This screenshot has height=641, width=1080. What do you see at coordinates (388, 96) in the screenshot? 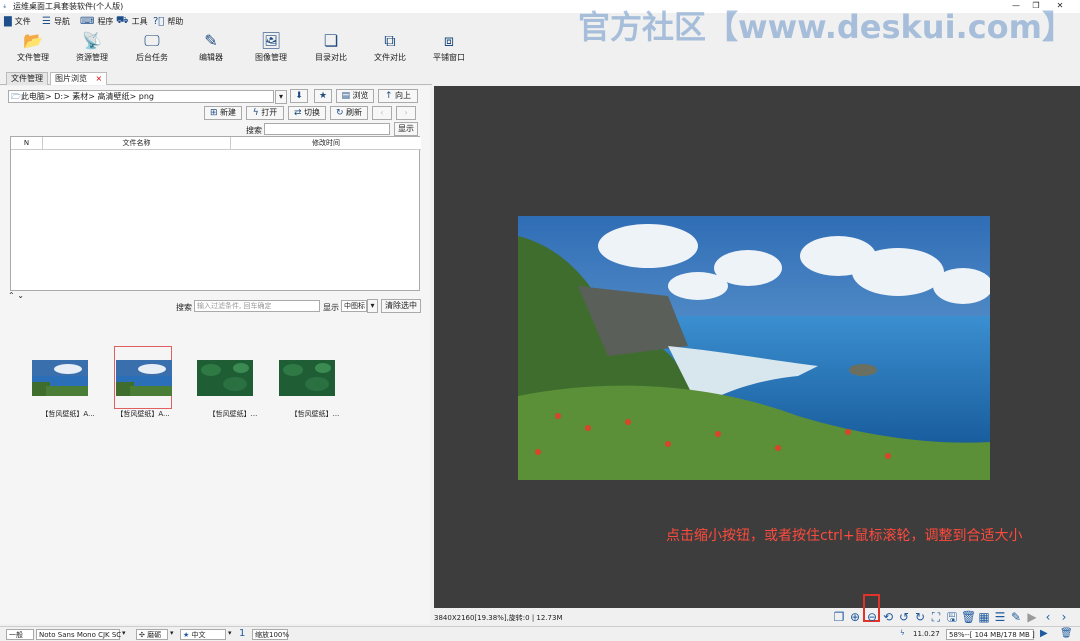
I see `arrow-up-icon: ↑` at bounding box center [388, 96].